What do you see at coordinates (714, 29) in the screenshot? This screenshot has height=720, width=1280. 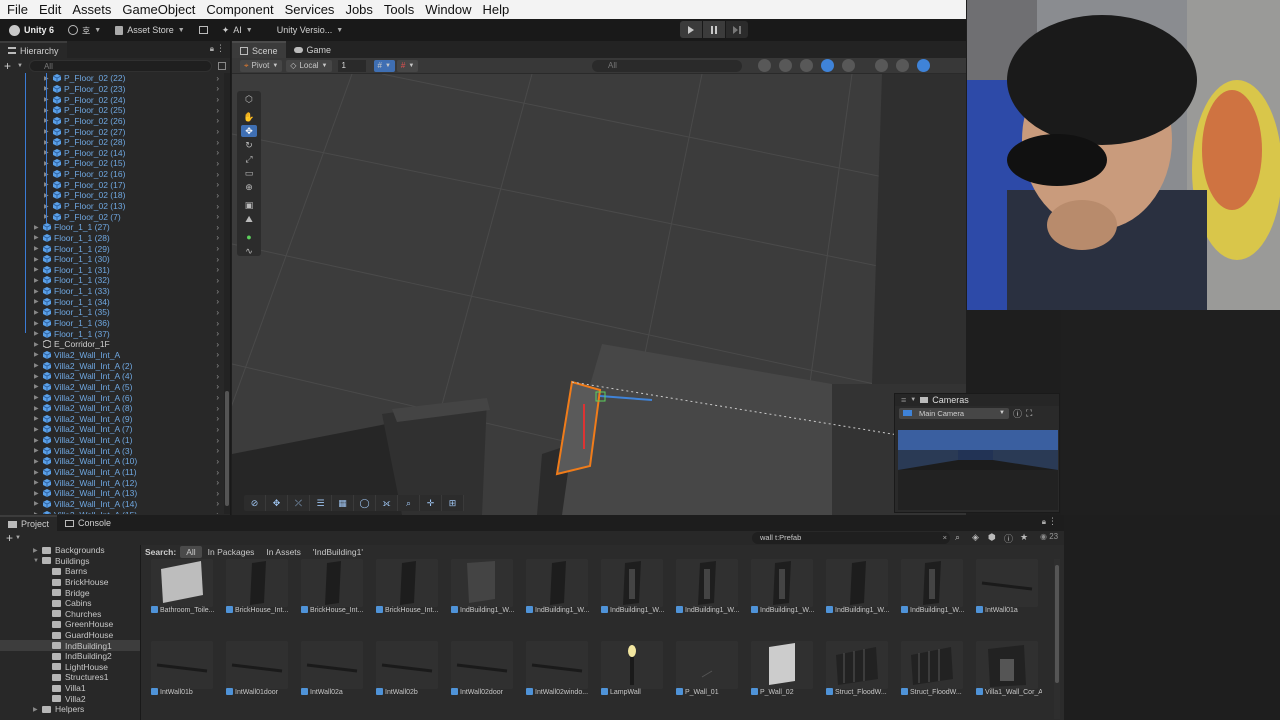 I see `pause-button` at bounding box center [714, 29].